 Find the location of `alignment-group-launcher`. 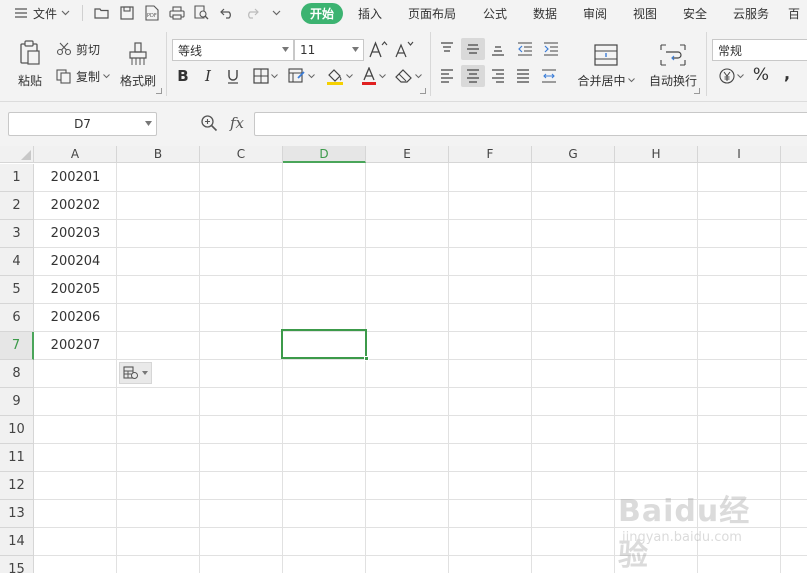

alignment-group-launcher is located at coordinates (697, 91).